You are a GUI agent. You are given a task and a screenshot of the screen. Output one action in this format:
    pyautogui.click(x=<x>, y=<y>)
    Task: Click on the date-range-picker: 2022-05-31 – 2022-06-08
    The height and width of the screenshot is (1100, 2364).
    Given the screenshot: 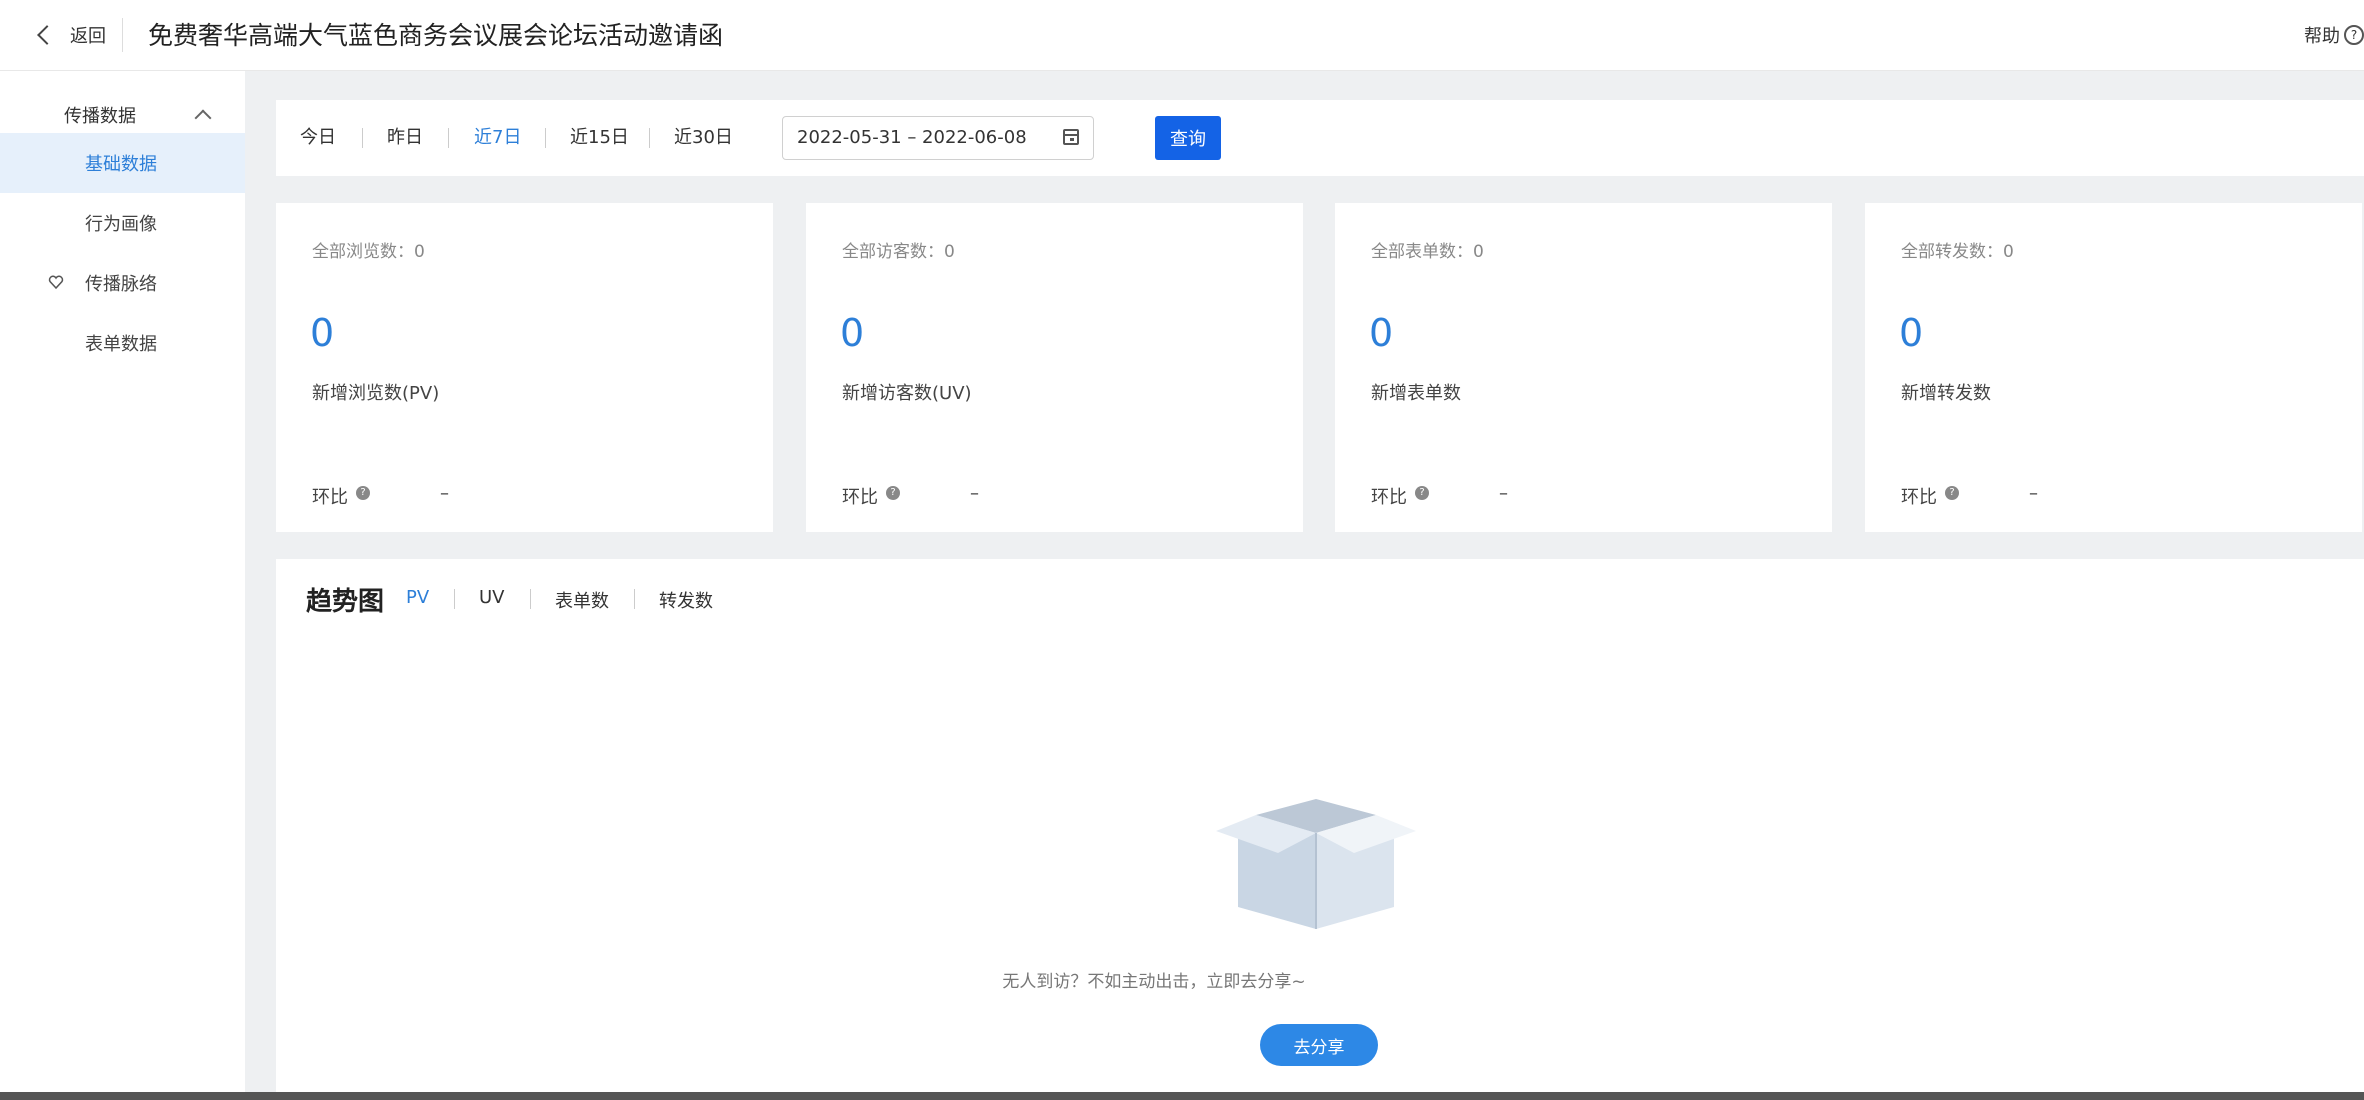 What is the action you would take?
    pyautogui.click(x=938, y=138)
    